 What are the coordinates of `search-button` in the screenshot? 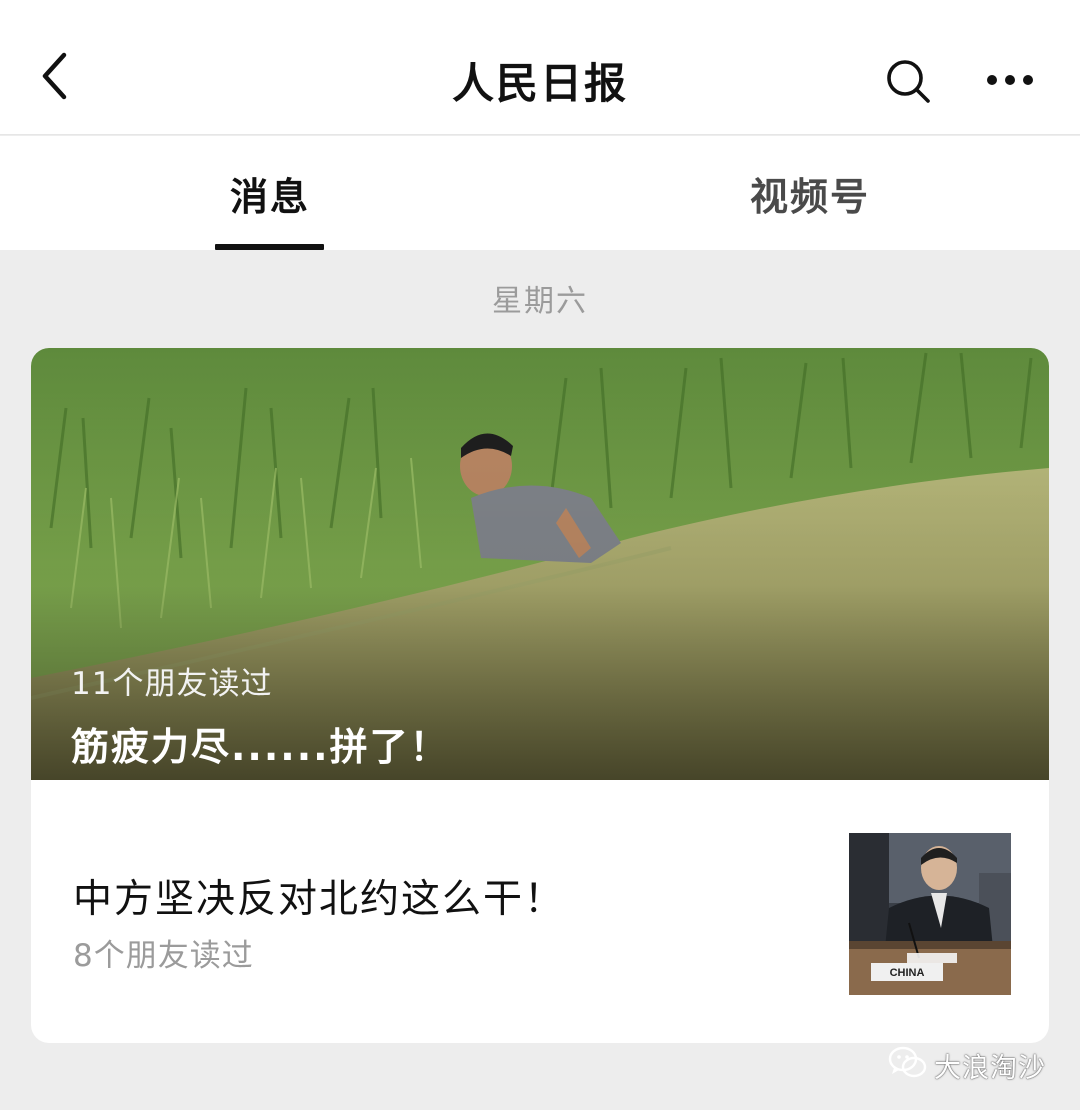 It's located at (908, 83).